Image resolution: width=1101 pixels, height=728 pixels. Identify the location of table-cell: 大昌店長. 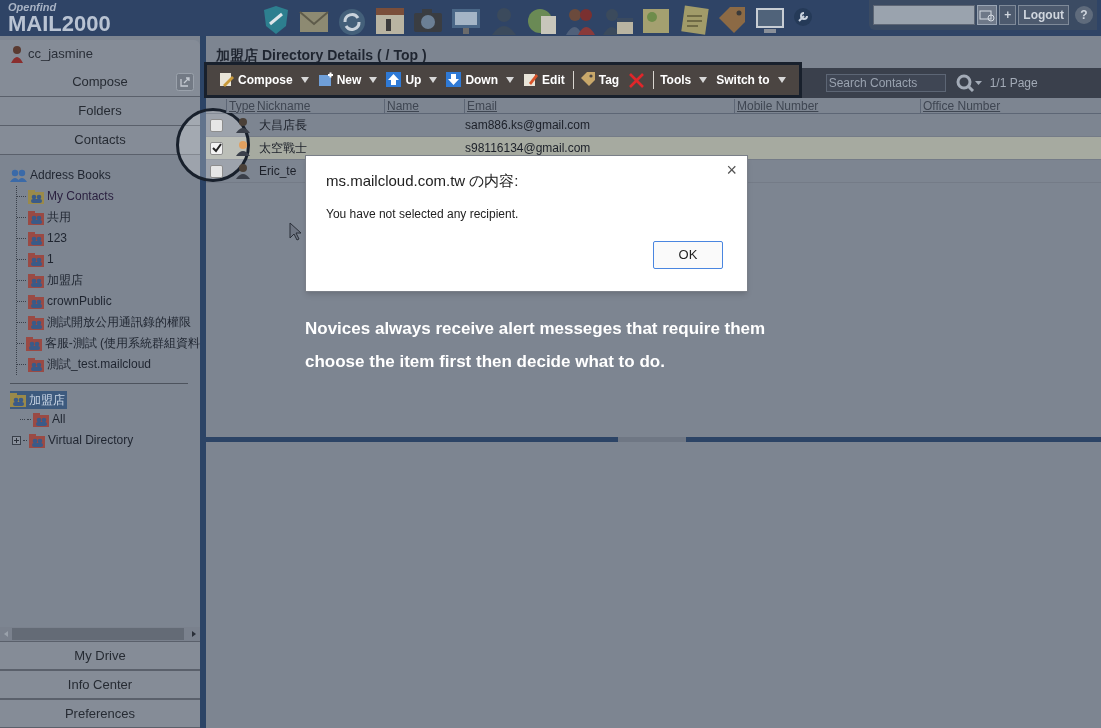
(283, 125).